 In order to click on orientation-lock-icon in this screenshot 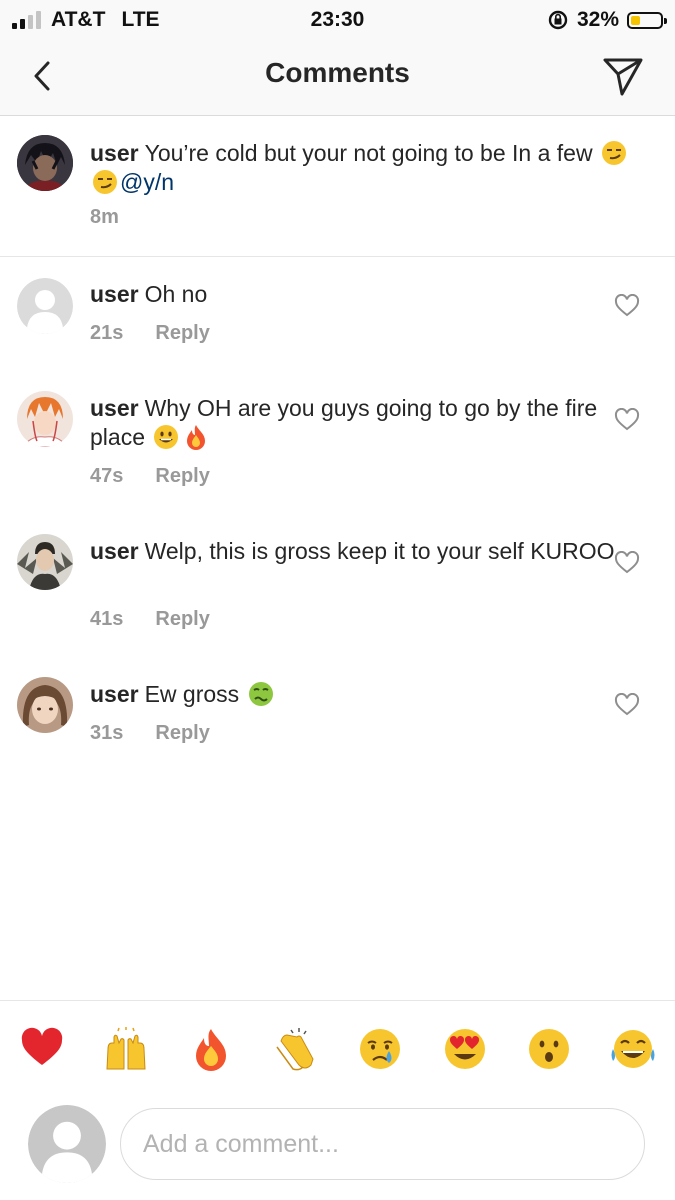, I will do `click(558, 20)`.